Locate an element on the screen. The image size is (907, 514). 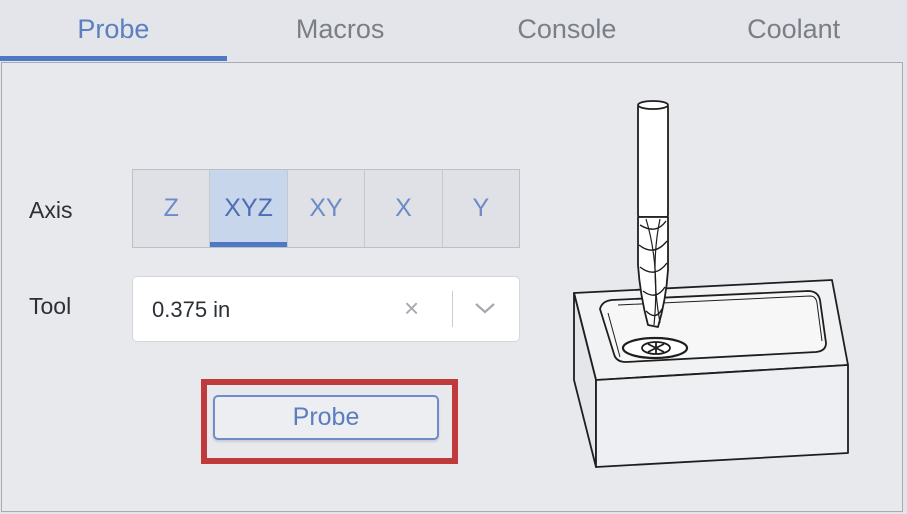
tab-console: Console is located at coordinates (567, 31).